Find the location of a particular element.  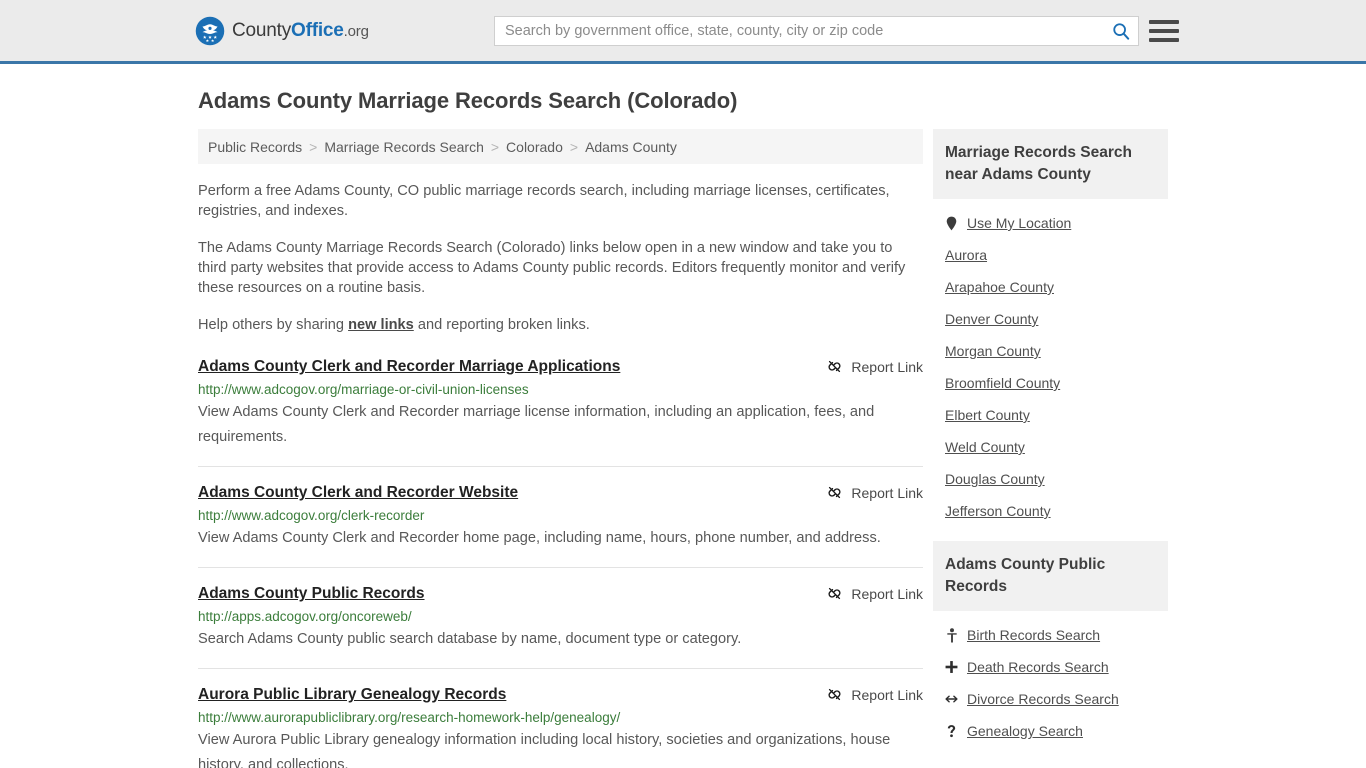

sidebar-link-label: Divorce Records Search is located at coordinates (1043, 699).